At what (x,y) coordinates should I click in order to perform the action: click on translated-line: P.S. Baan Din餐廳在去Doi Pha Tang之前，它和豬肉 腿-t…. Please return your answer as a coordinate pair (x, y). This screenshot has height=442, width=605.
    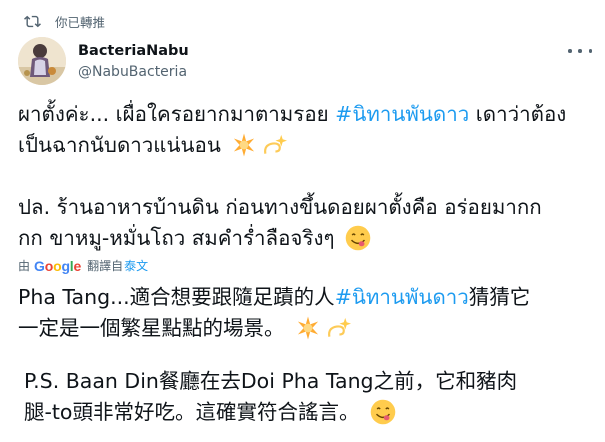
    Looking at the image, I should click on (308, 397).